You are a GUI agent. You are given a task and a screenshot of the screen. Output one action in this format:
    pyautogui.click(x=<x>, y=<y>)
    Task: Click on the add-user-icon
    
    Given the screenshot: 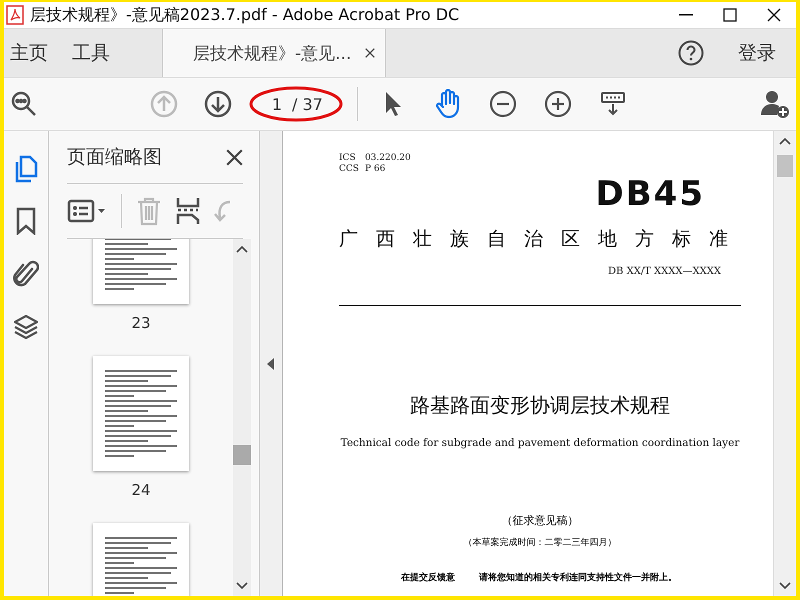 What is the action you would take?
    pyautogui.click(x=775, y=104)
    